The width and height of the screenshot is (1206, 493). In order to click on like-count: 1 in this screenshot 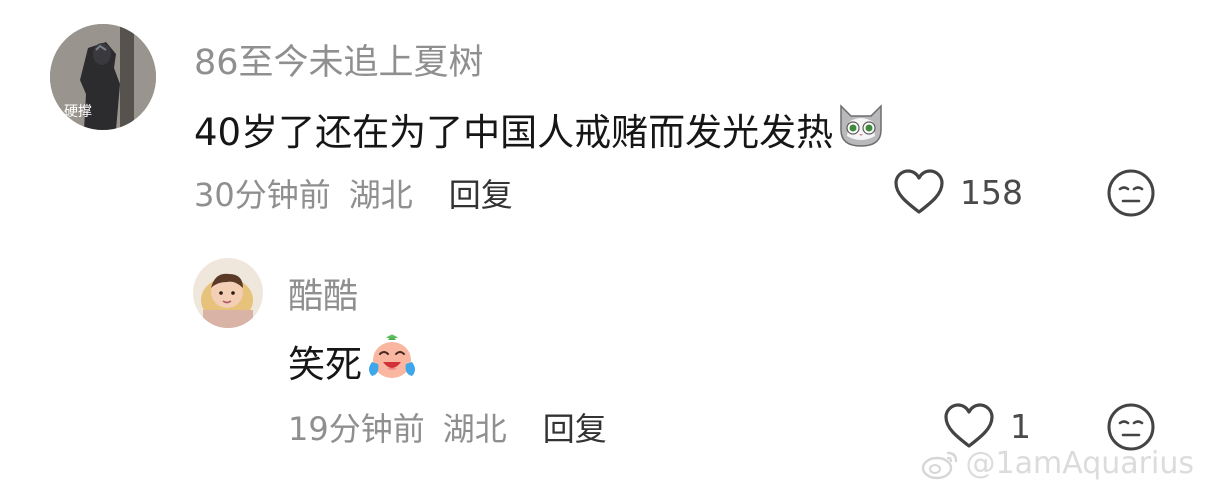, I will do `click(1020, 426)`.